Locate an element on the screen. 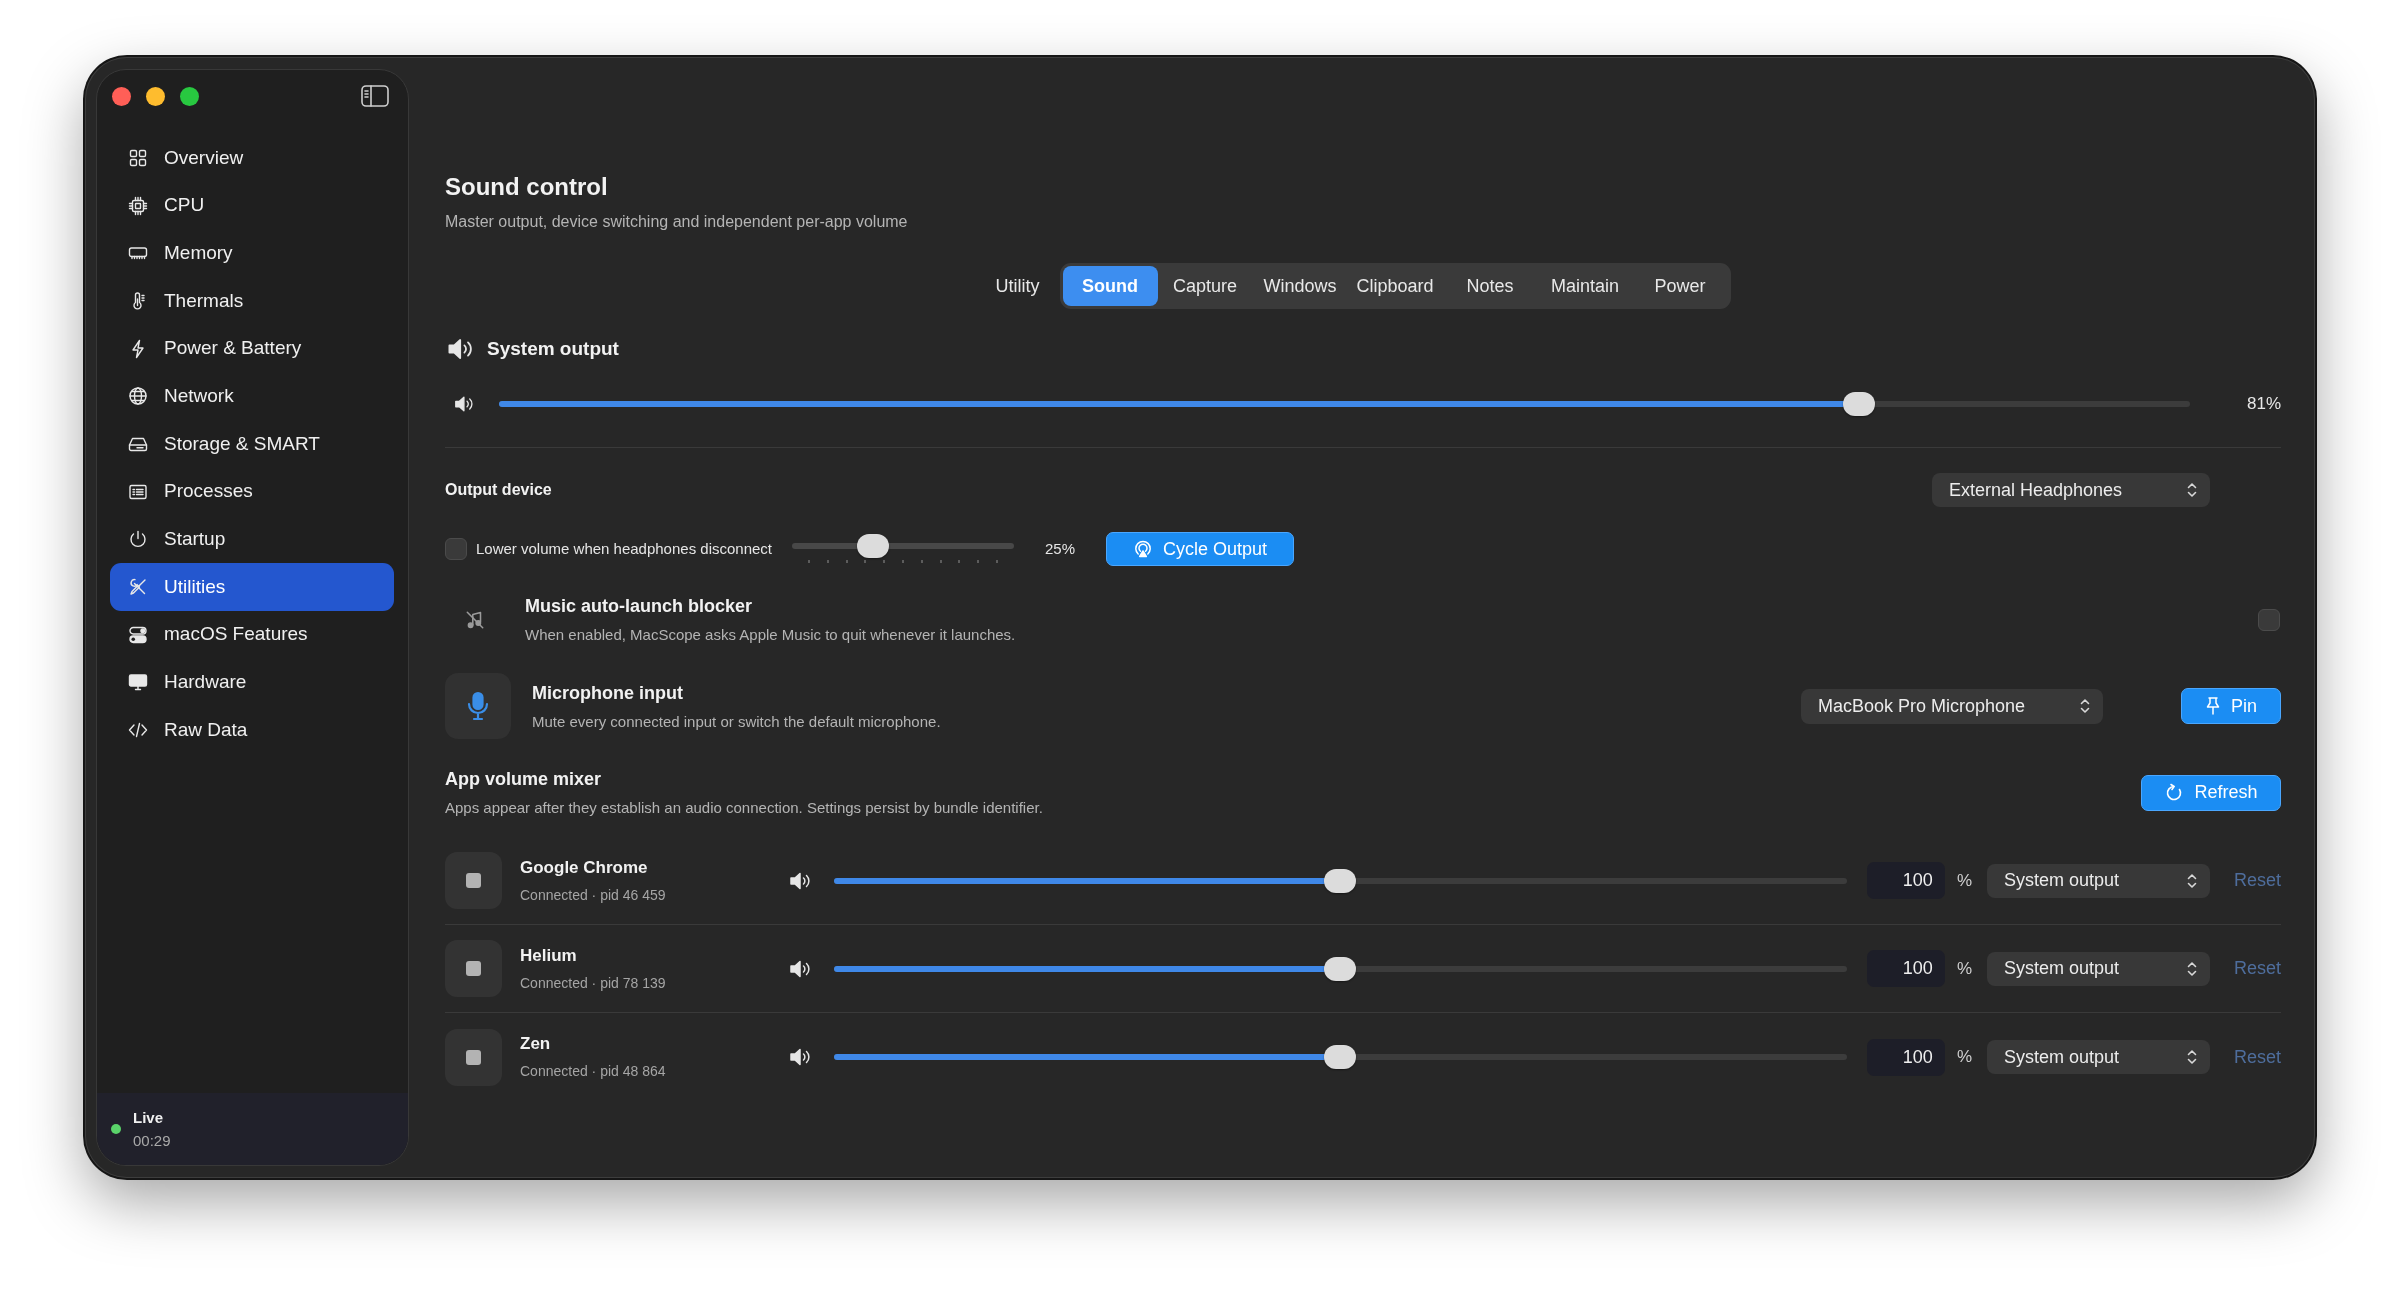 The image size is (2400, 1290). microphone-icon is located at coordinates (478, 706).